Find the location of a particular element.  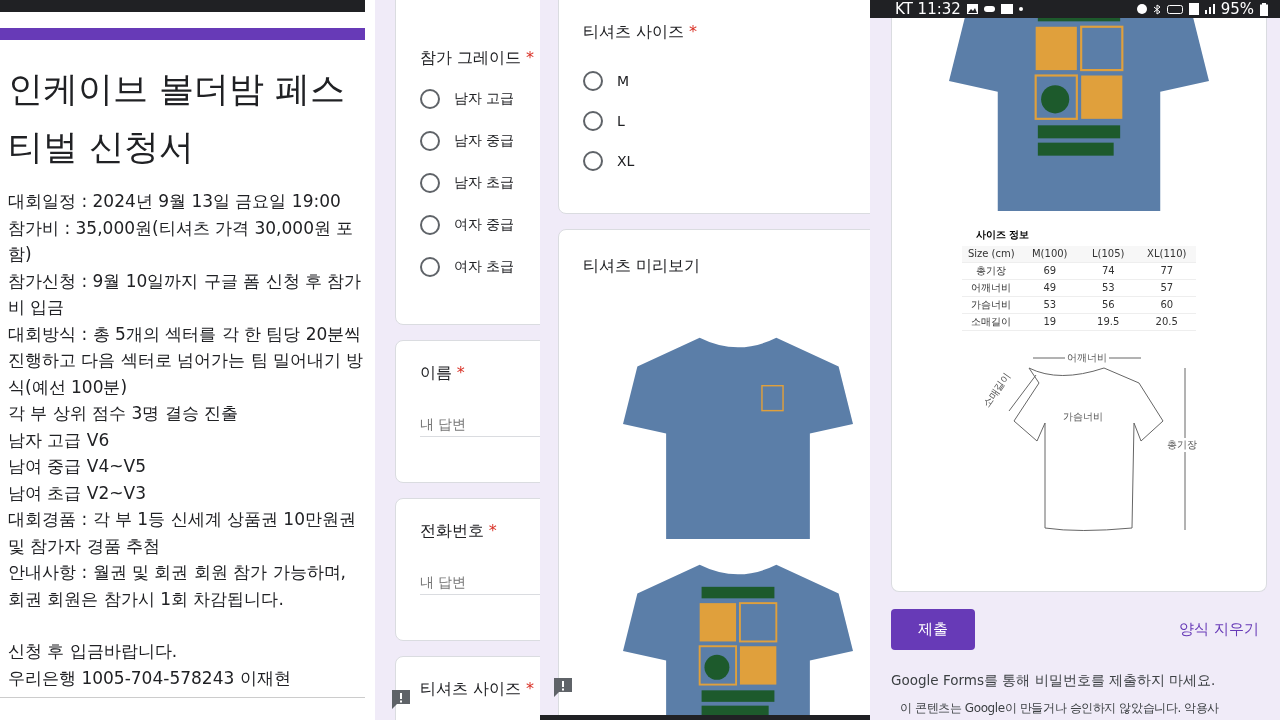

chart-title: 사이즈 정보 is located at coordinates (1003, 235).